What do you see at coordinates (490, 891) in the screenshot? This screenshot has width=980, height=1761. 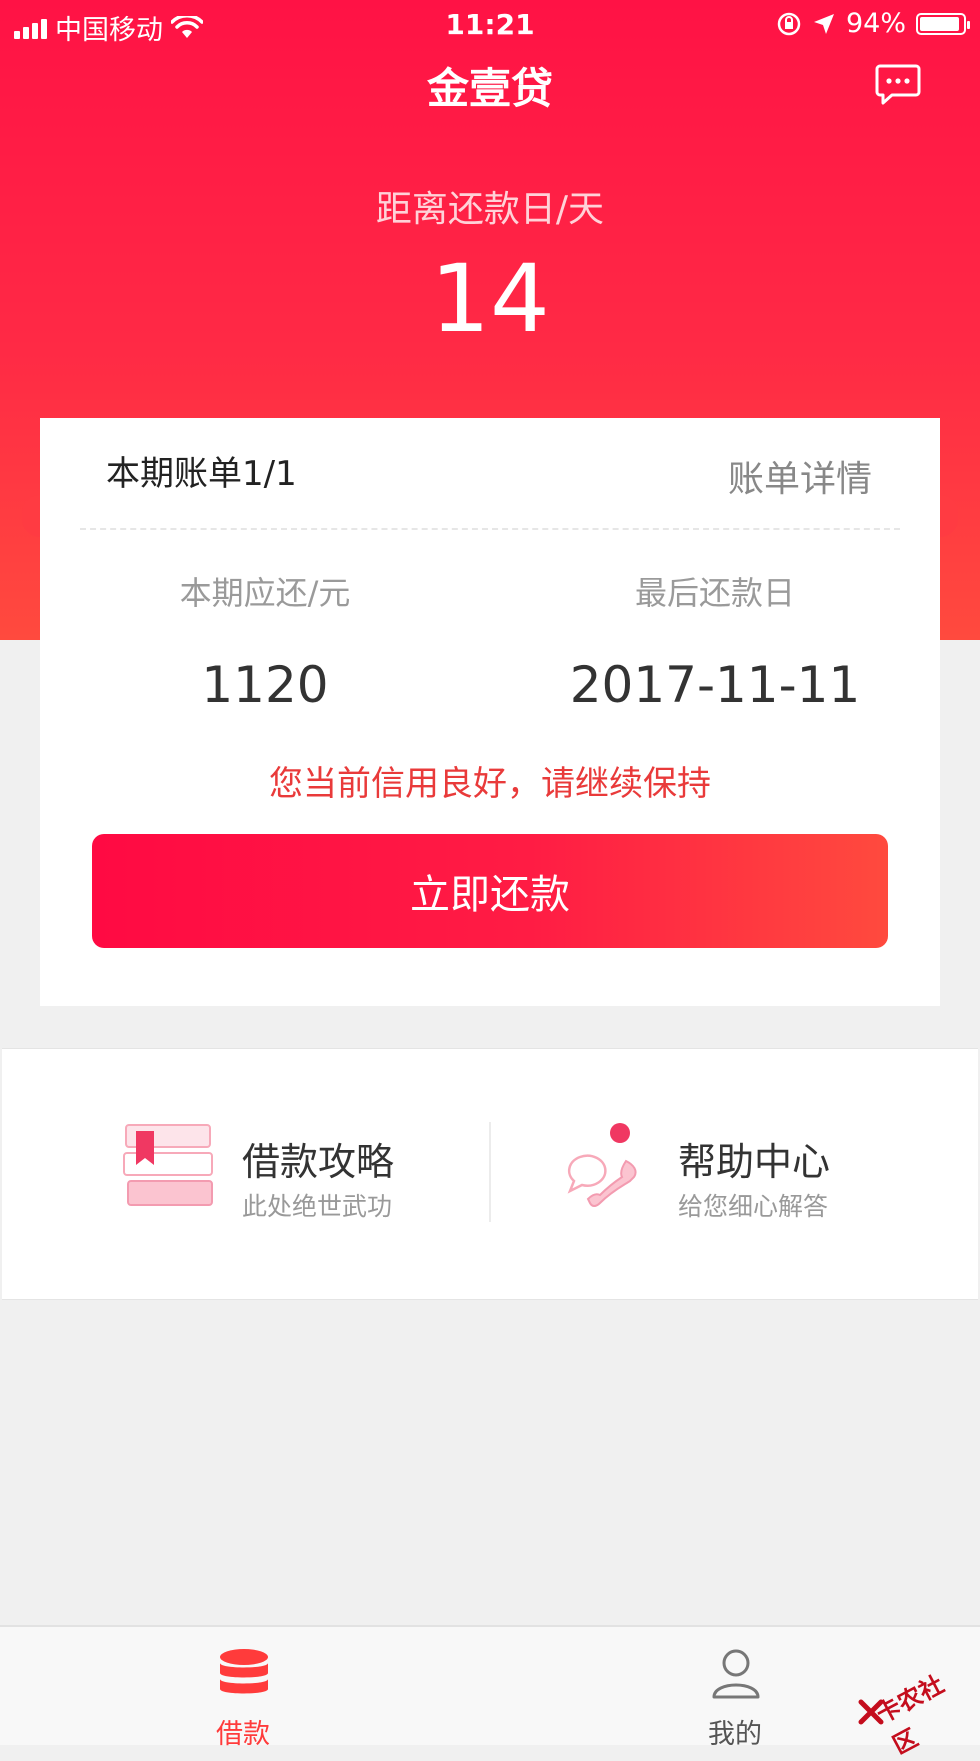 I see `repay-now-button: 立即还款` at bounding box center [490, 891].